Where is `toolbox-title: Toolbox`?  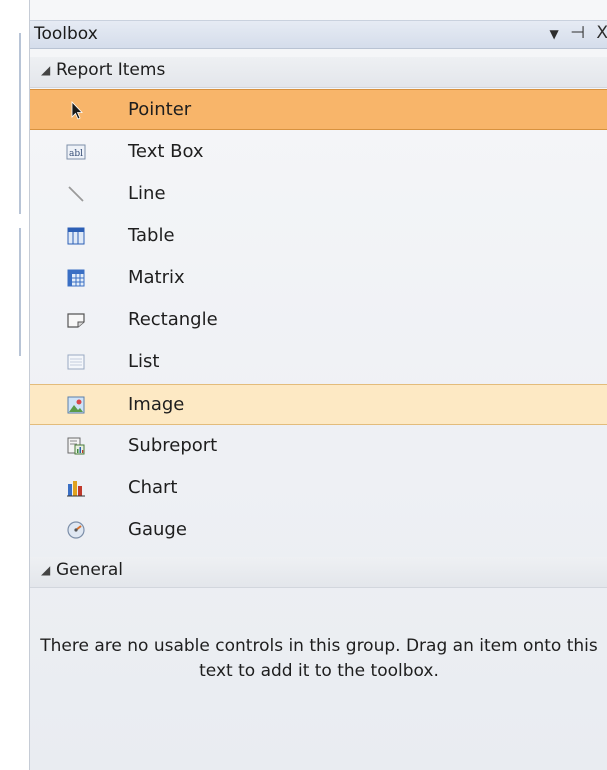
toolbox-title: Toolbox is located at coordinates (66, 34).